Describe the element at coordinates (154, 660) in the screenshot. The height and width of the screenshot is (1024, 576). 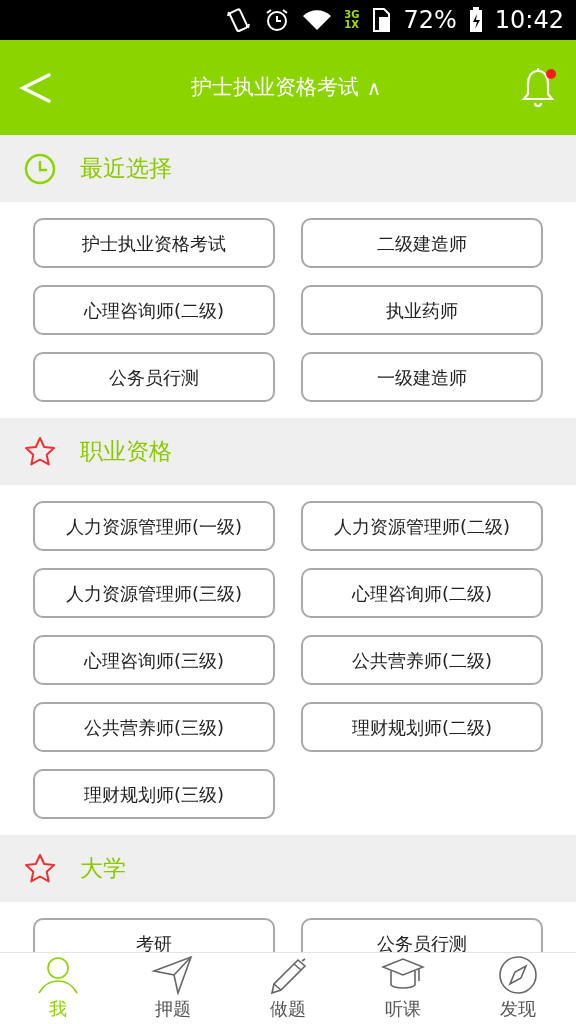
I see `category-button: 心理咨询师(三级)` at that location.